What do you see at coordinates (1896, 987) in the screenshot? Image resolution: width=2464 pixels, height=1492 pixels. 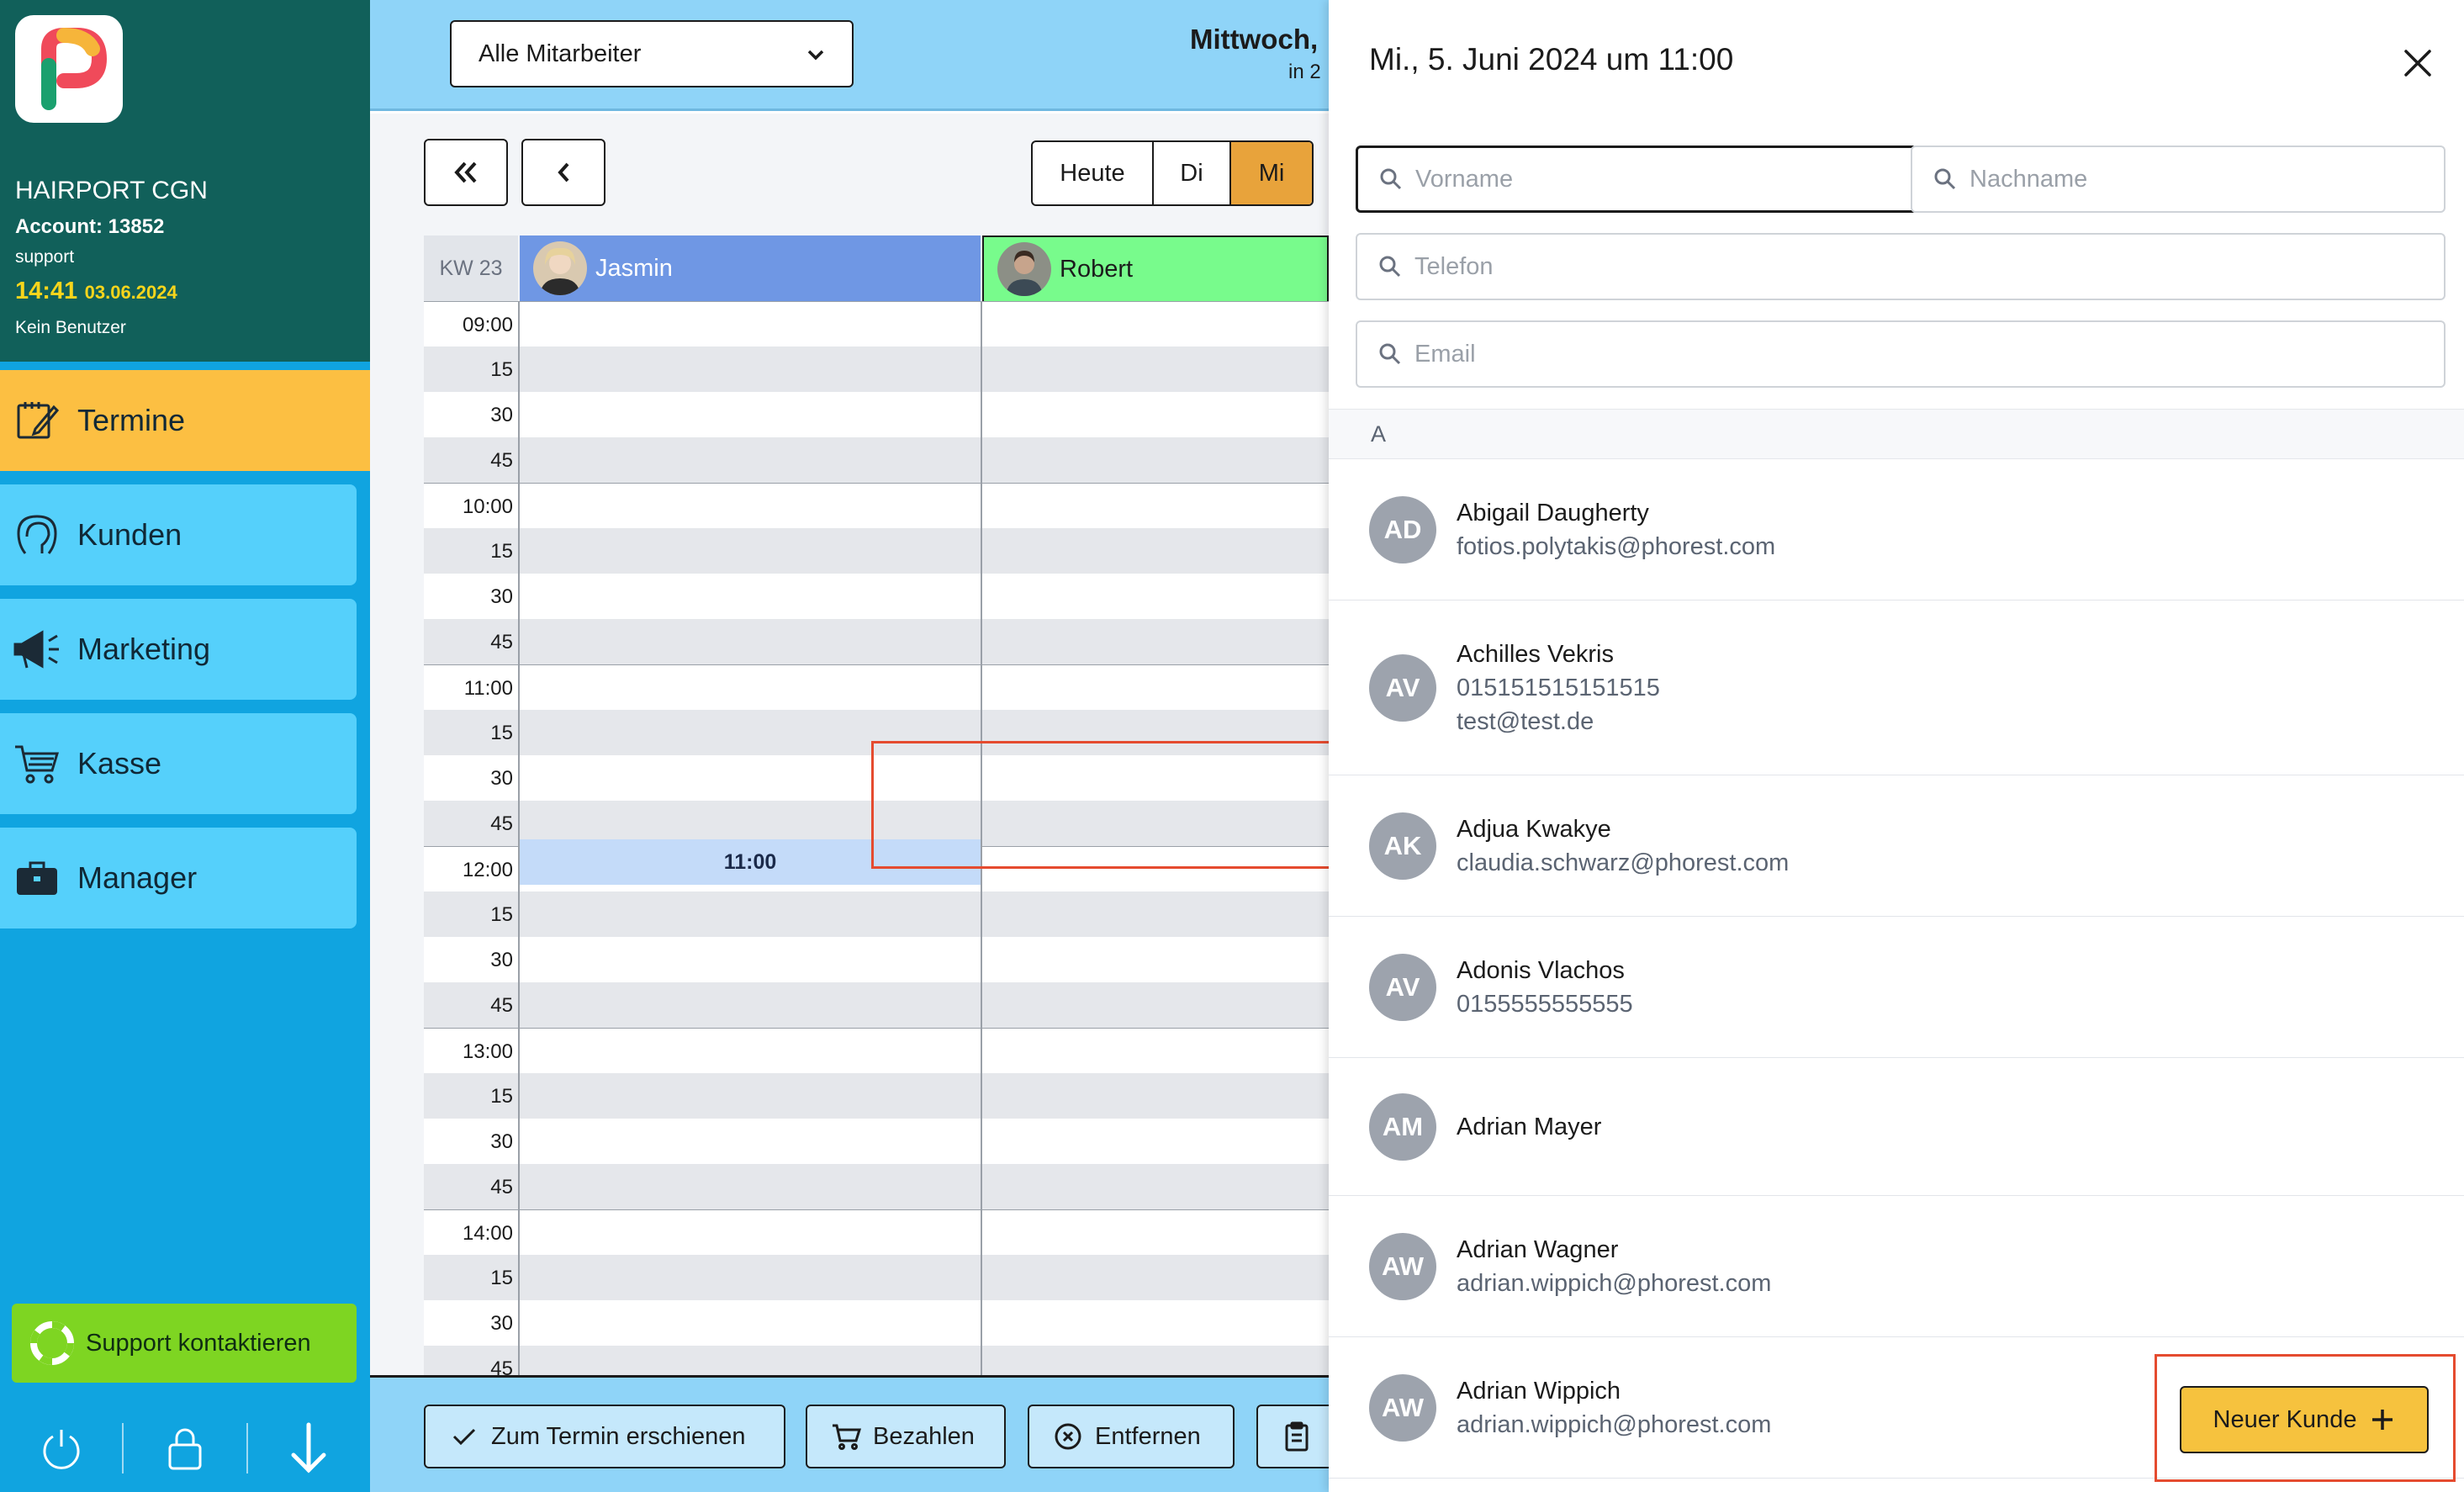 I see `client-list-item: AV Adonis Vlachos 0155555555555` at bounding box center [1896, 987].